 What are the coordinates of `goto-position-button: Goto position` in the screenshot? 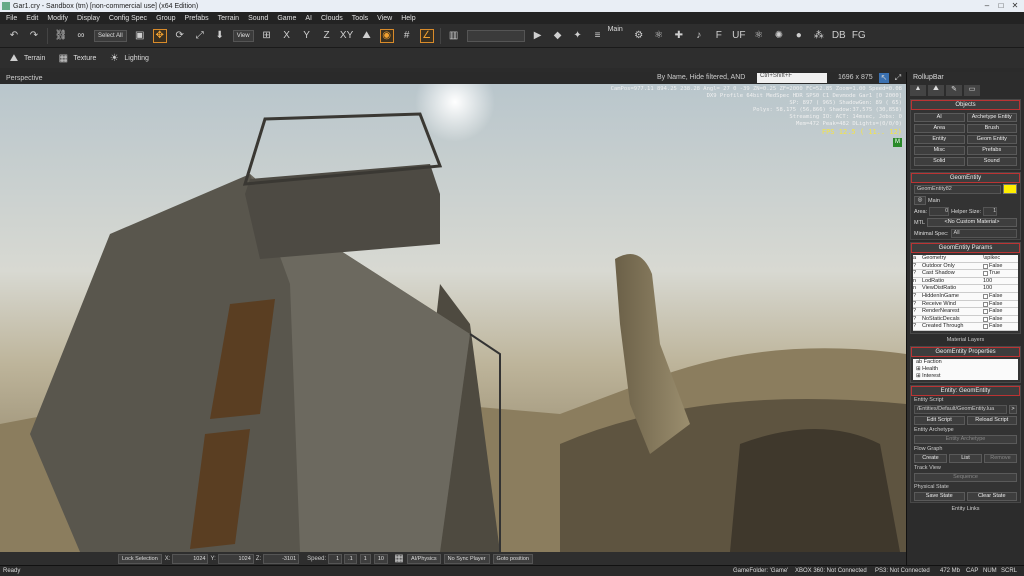 It's located at (512, 558).